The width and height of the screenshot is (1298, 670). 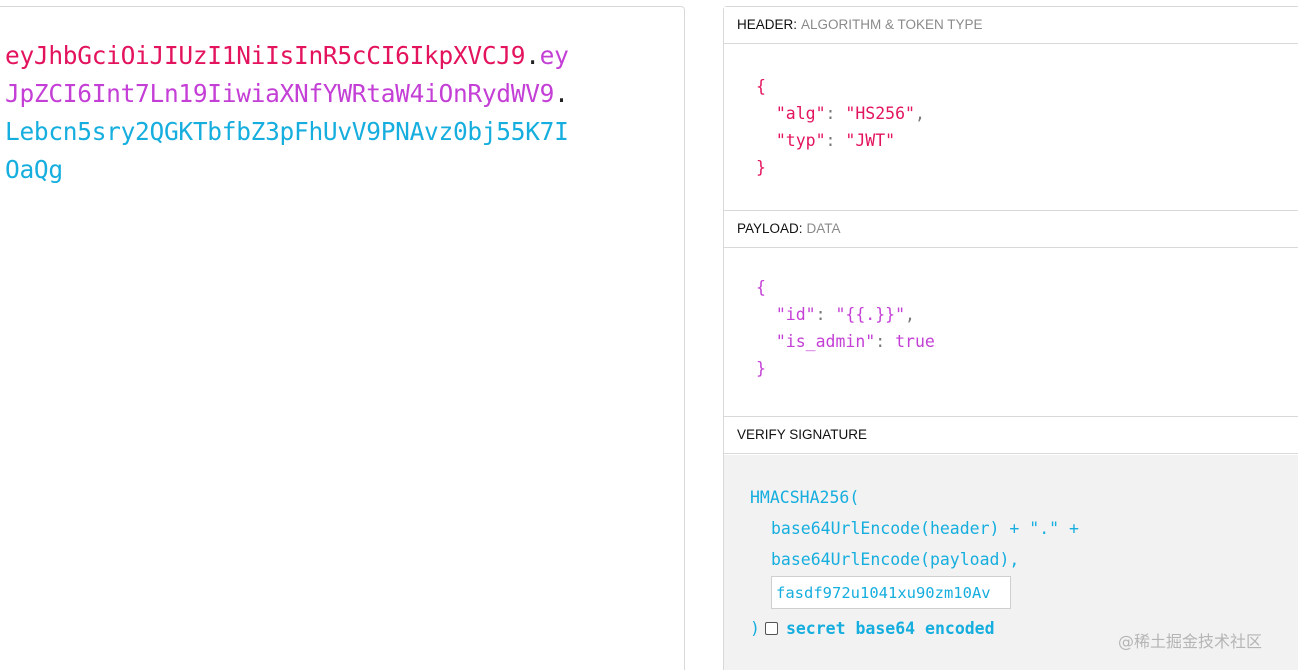 What do you see at coordinates (872, 628) in the screenshot?
I see `secret-base64-row: ) secret base64 encoded` at bounding box center [872, 628].